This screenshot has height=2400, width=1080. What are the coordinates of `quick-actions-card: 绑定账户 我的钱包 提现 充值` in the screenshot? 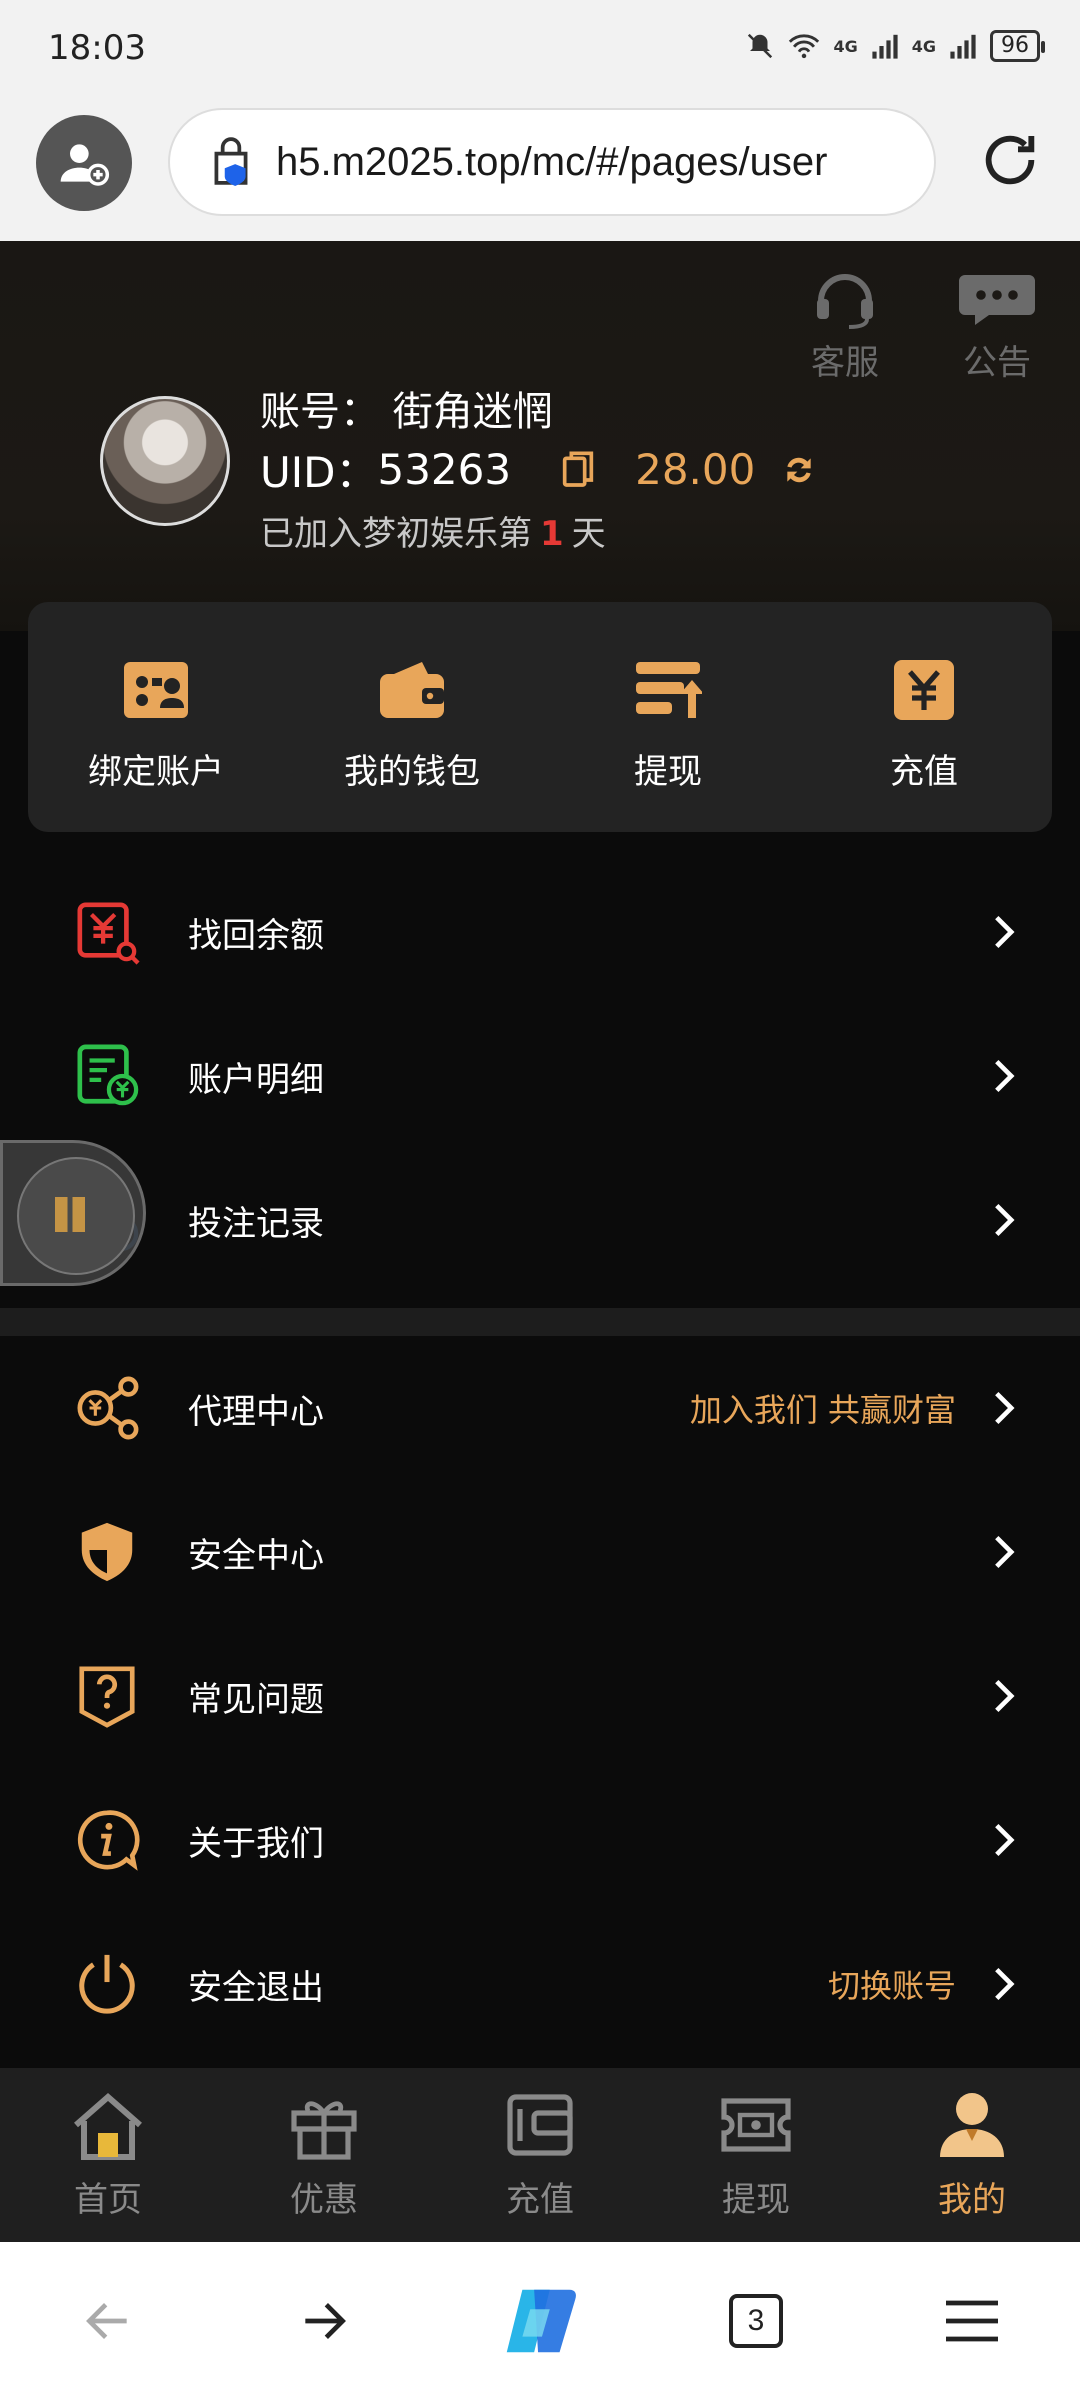 It's located at (540, 717).